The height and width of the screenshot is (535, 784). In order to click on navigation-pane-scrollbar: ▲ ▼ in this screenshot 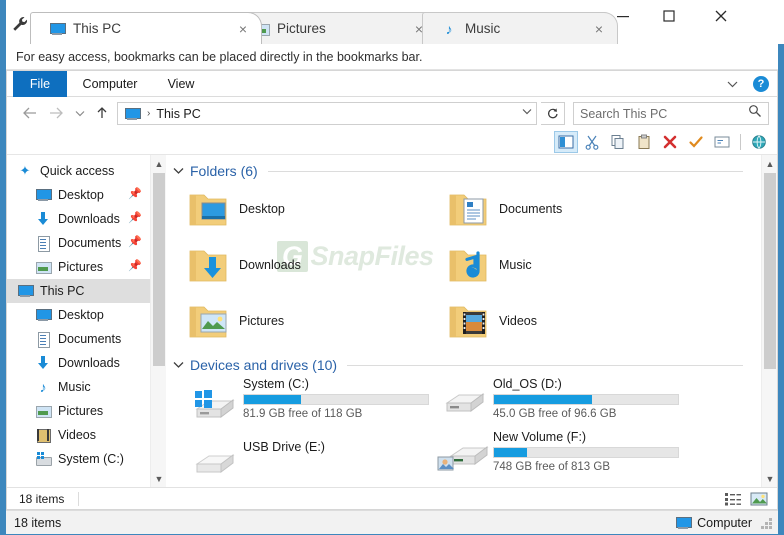, I will do `click(158, 321)`.